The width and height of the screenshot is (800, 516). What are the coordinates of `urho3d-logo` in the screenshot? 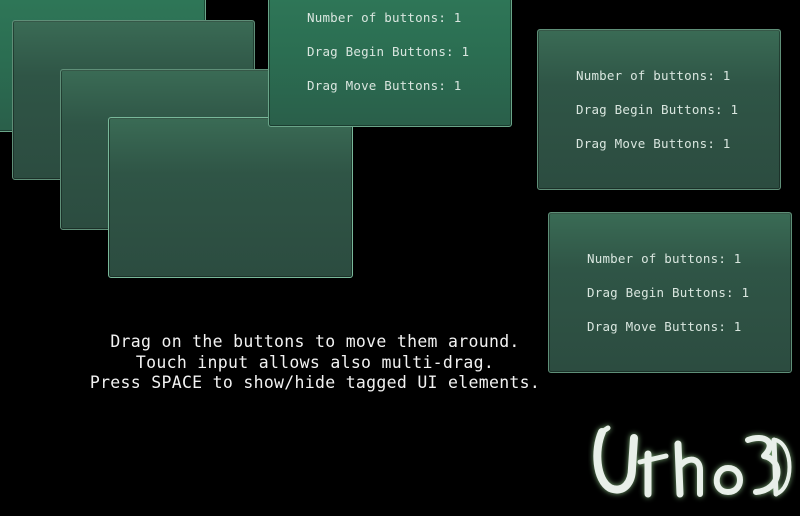 It's located at (692, 461).